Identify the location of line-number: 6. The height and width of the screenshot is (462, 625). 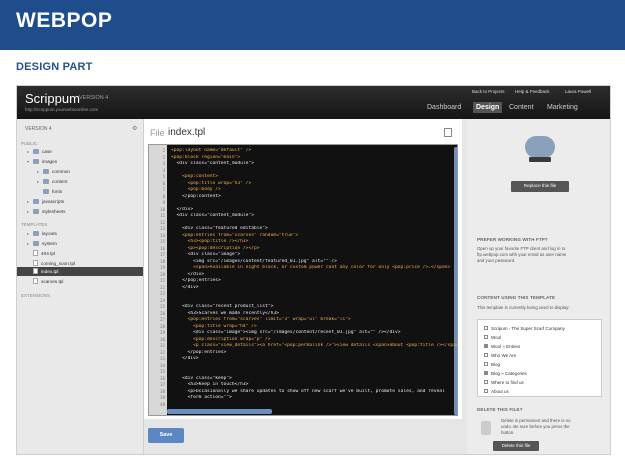
(163, 183).